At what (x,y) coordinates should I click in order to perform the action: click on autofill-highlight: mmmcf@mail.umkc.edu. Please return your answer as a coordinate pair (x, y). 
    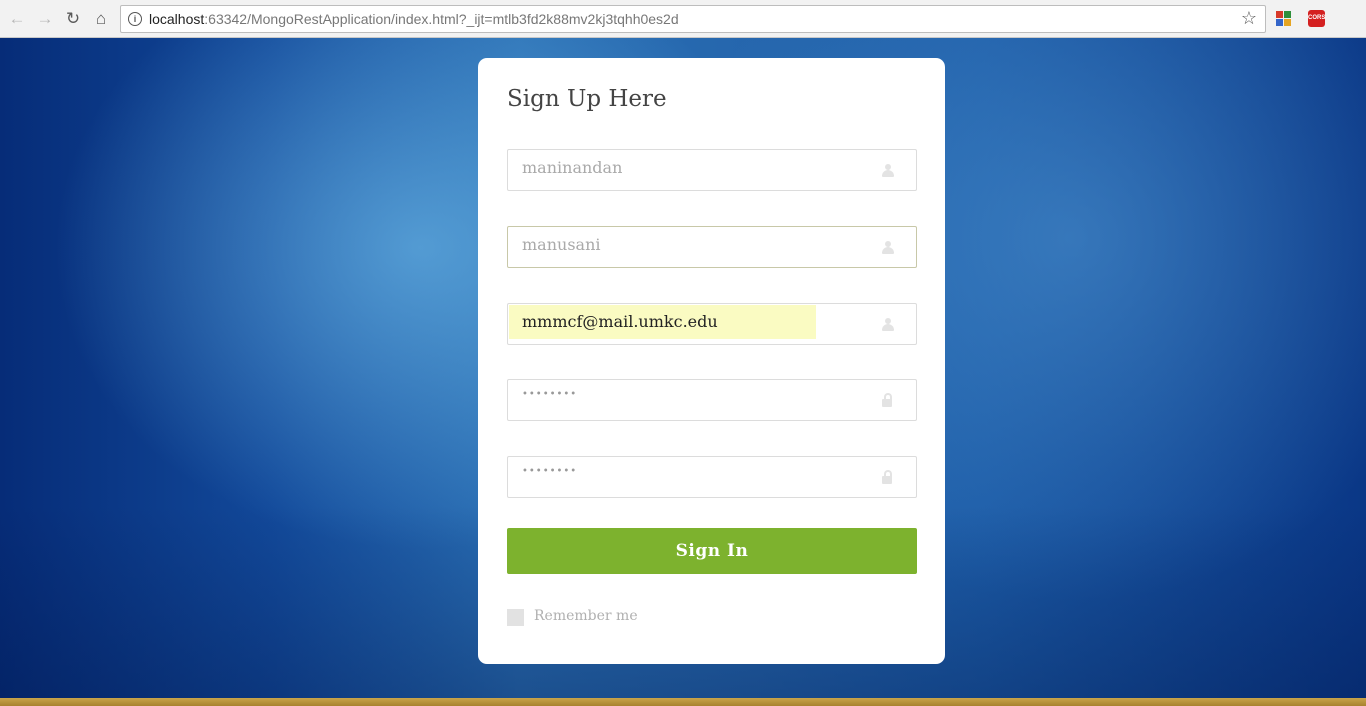
    Looking at the image, I should click on (662, 322).